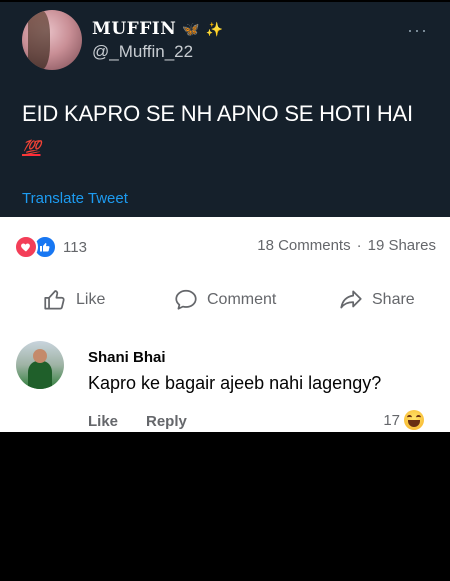  Describe the element at coordinates (235, 383) in the screenshot. I see `comment-text: Kapro ke bagair ajeeb nahi lagengy?` at that location.